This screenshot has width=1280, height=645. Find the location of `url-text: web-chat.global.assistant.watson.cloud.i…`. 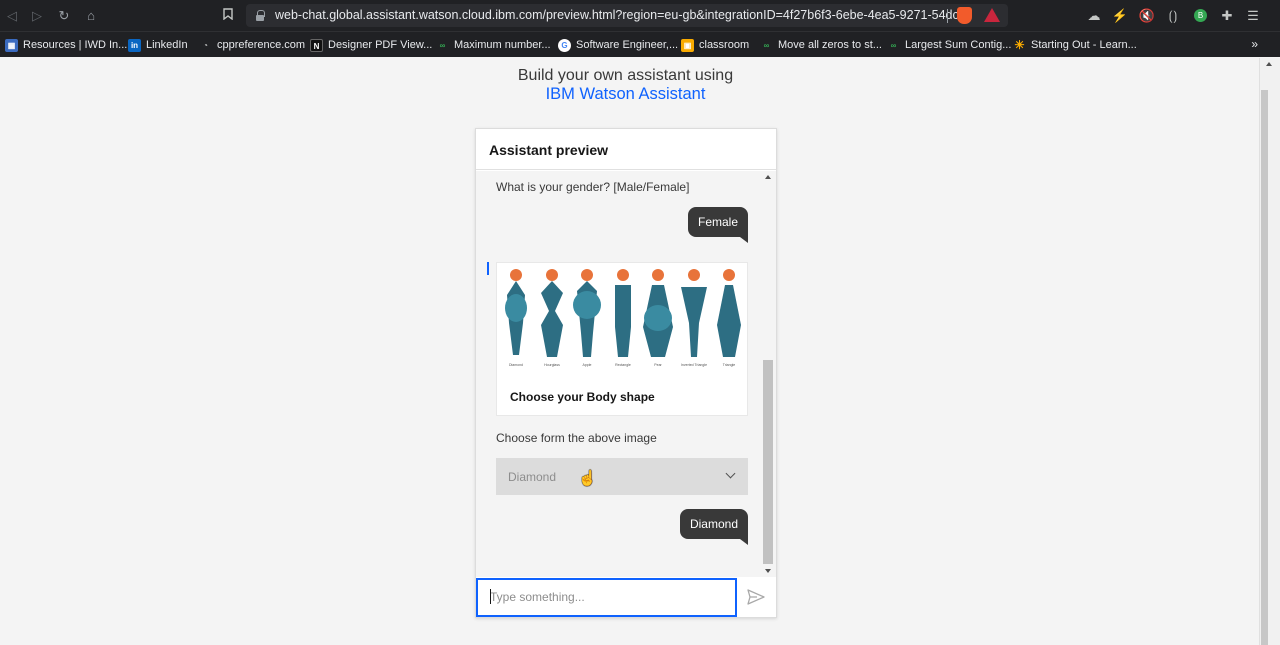

url-text: web-chat.global.assistant.watson.cloud.i… is located at coordinates (620, 15).